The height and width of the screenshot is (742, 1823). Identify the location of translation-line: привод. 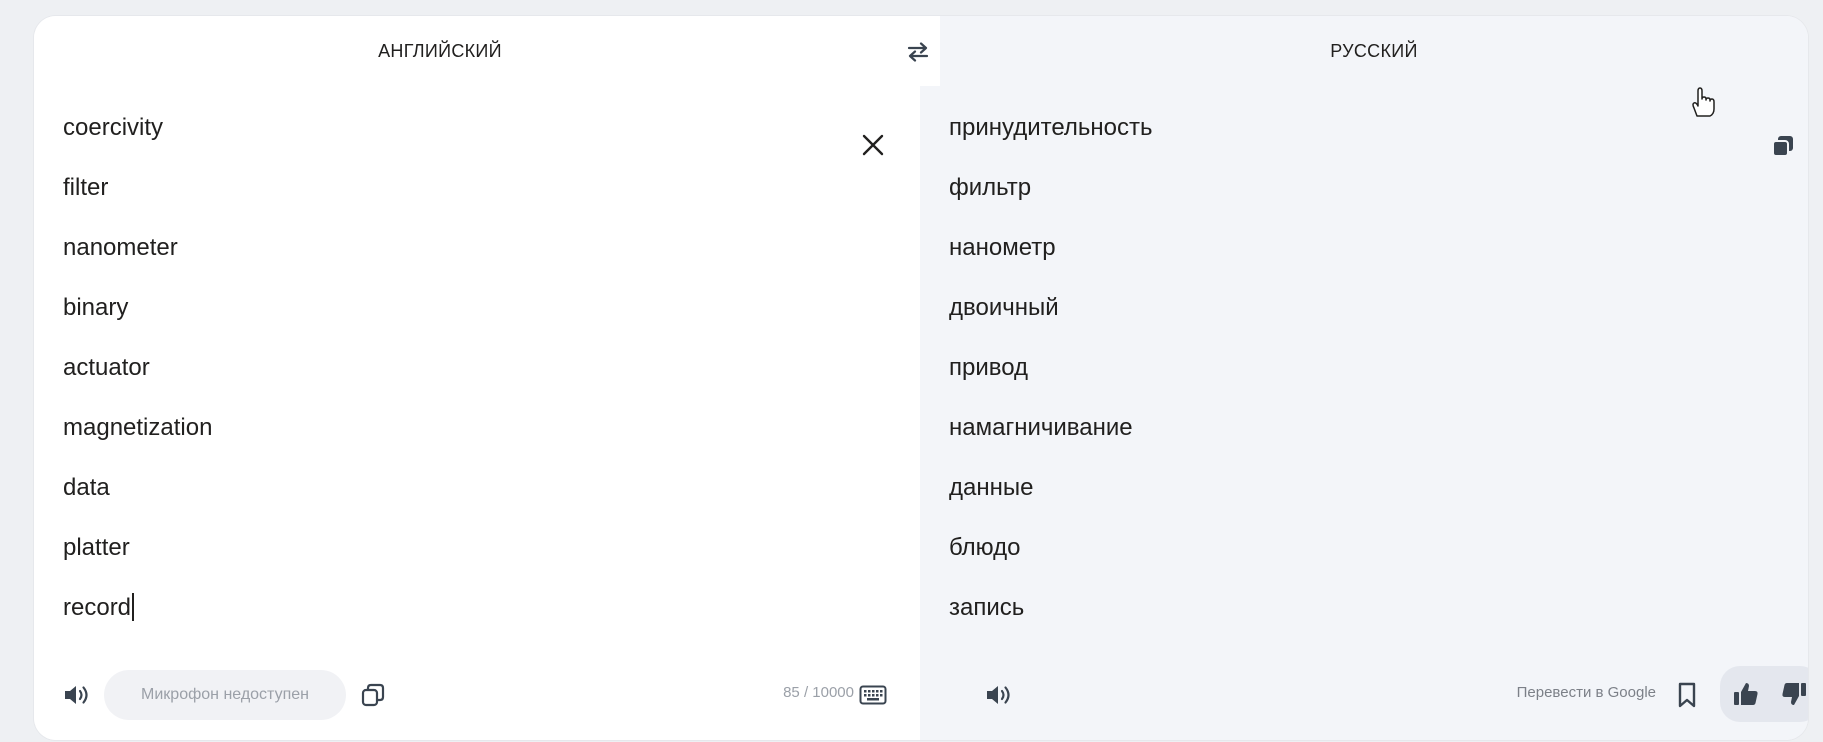
(989, 367).